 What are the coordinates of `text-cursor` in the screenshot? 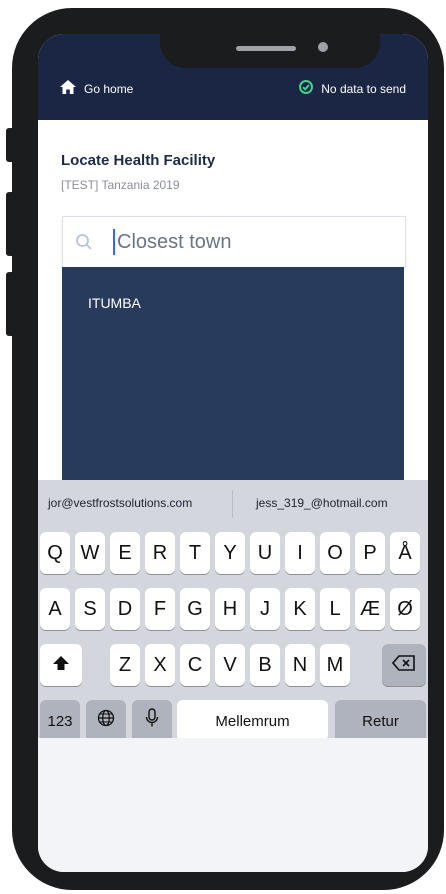 It's located at (114, 242).